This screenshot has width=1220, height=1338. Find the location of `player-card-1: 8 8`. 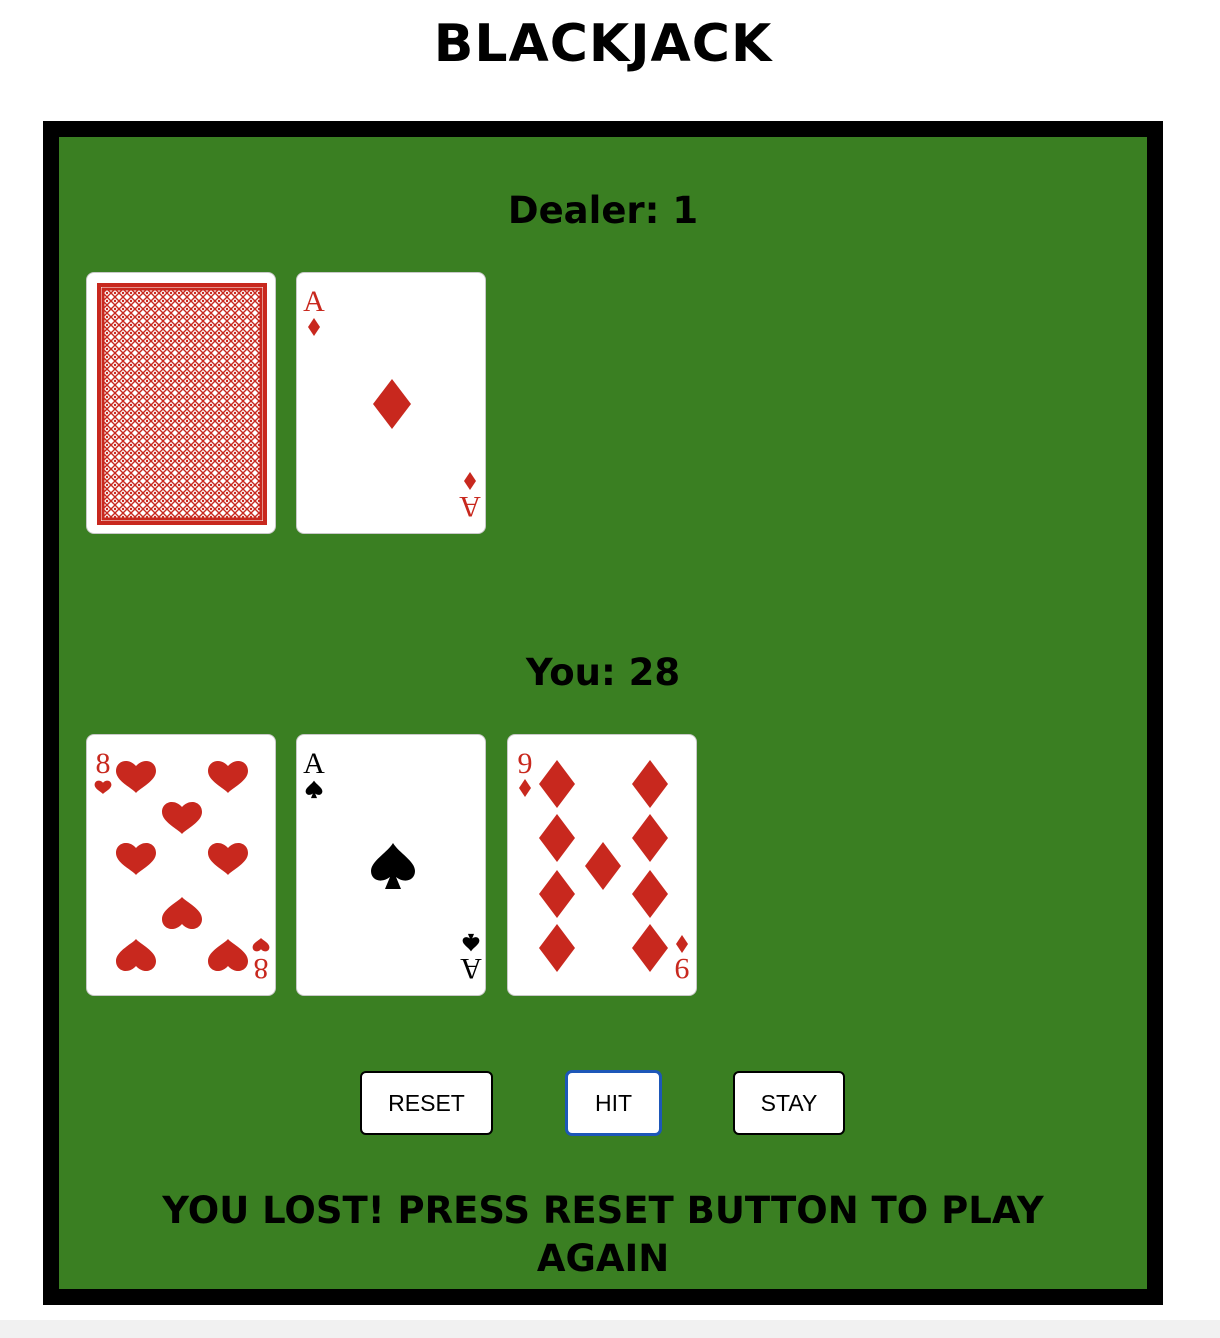

player-card-1: 8 8 is located at coordinates (181, 865).